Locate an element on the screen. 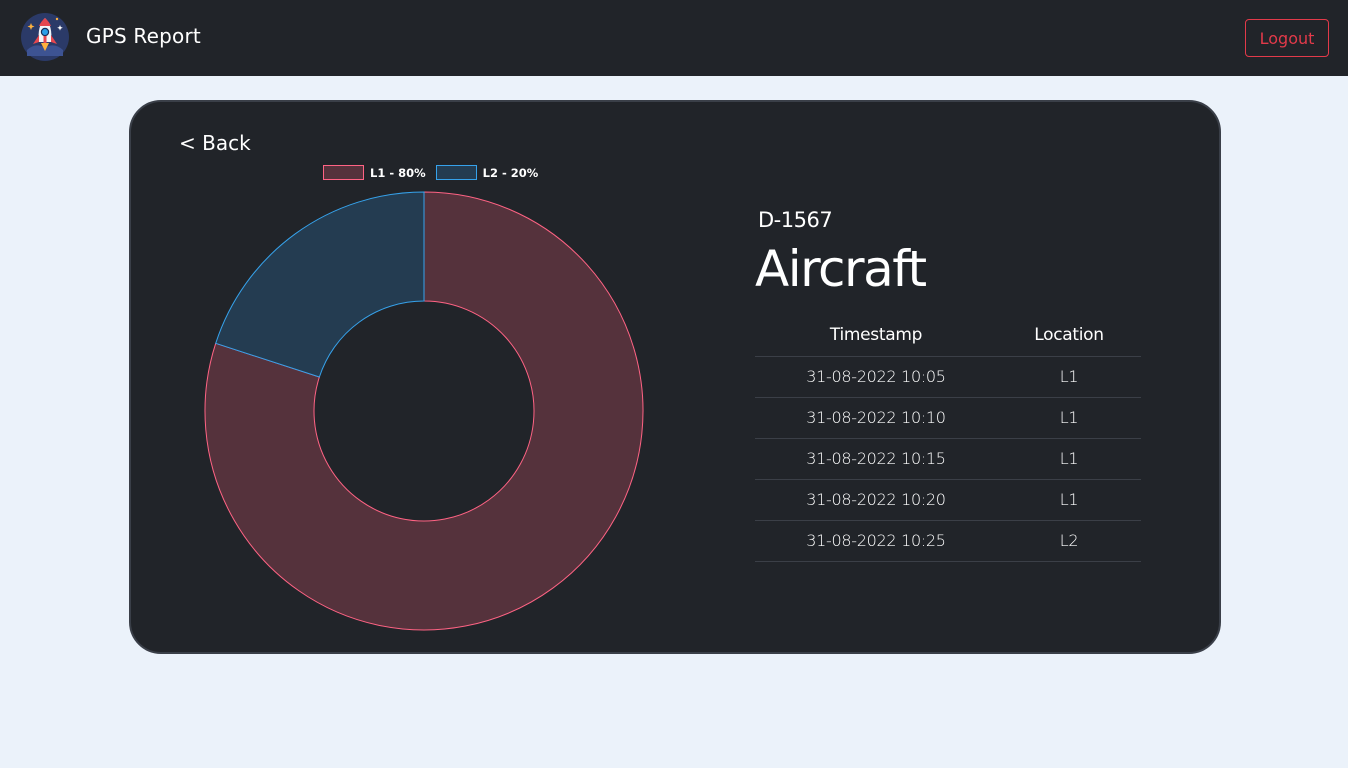 The image size is (1348, 768). table-row: 31-08-2022 10:25 L2 is located at coordinates (948, 541).